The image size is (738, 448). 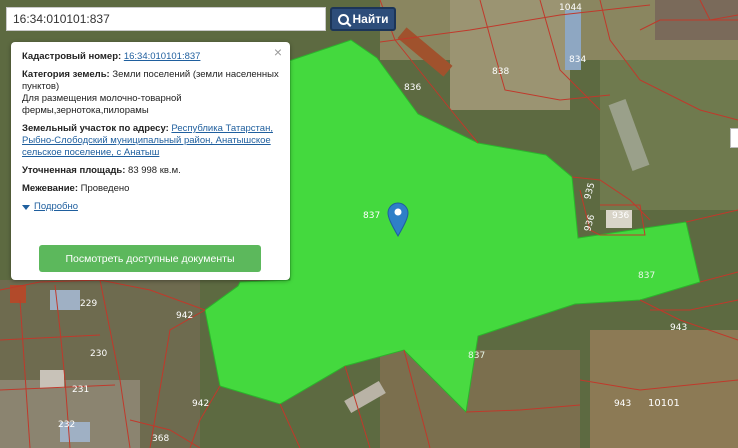 What do you see at coordinates (56, 207) in the screenshot?
I see `details-link: Подробно` at bounding box center [56, 207].